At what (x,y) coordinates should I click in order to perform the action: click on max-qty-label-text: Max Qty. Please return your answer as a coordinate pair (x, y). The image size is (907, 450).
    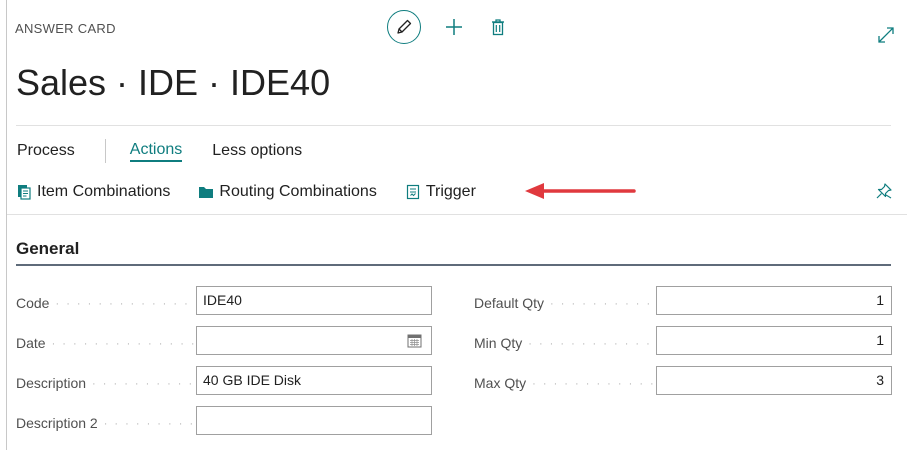
    Looking at the image, I should click on (500, 383).